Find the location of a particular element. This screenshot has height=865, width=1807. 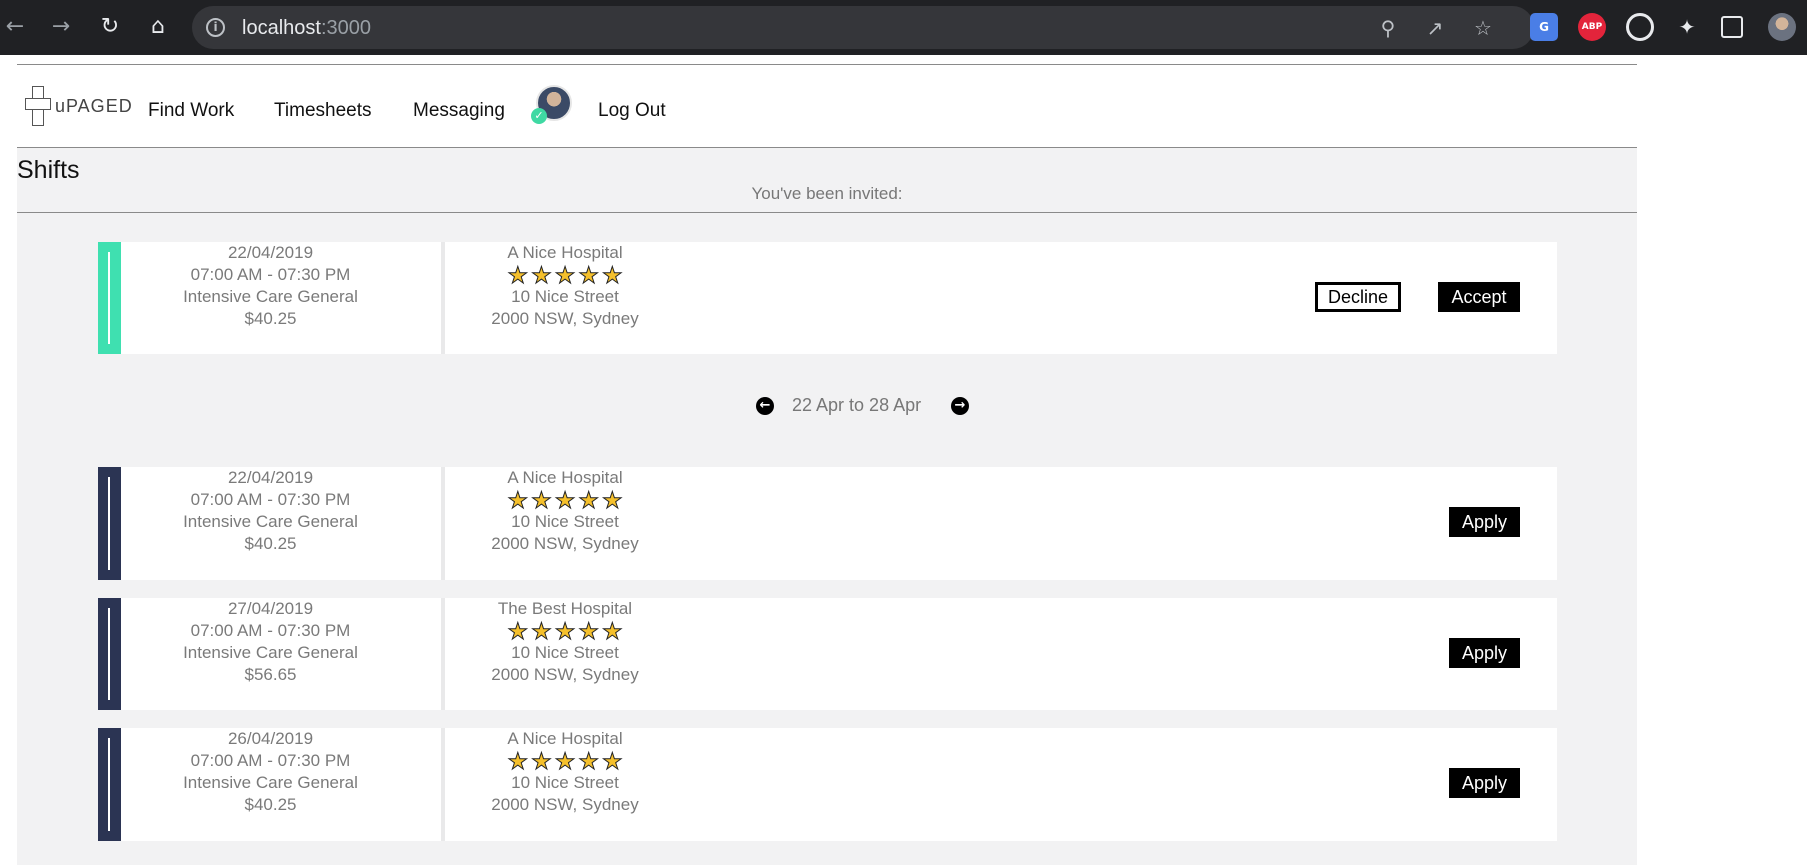

week-range: 22 Apr to 28 Apr is located at coordinates (857, 405).